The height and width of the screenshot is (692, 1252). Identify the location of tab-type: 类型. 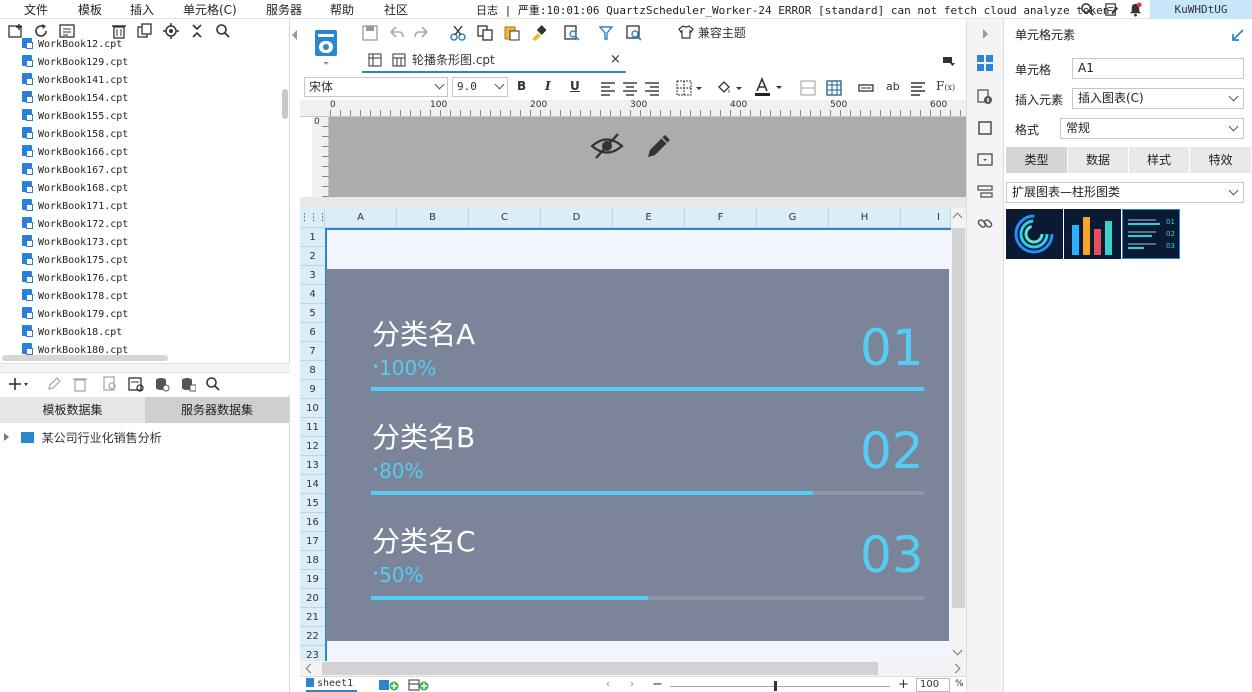
(1037, 160).